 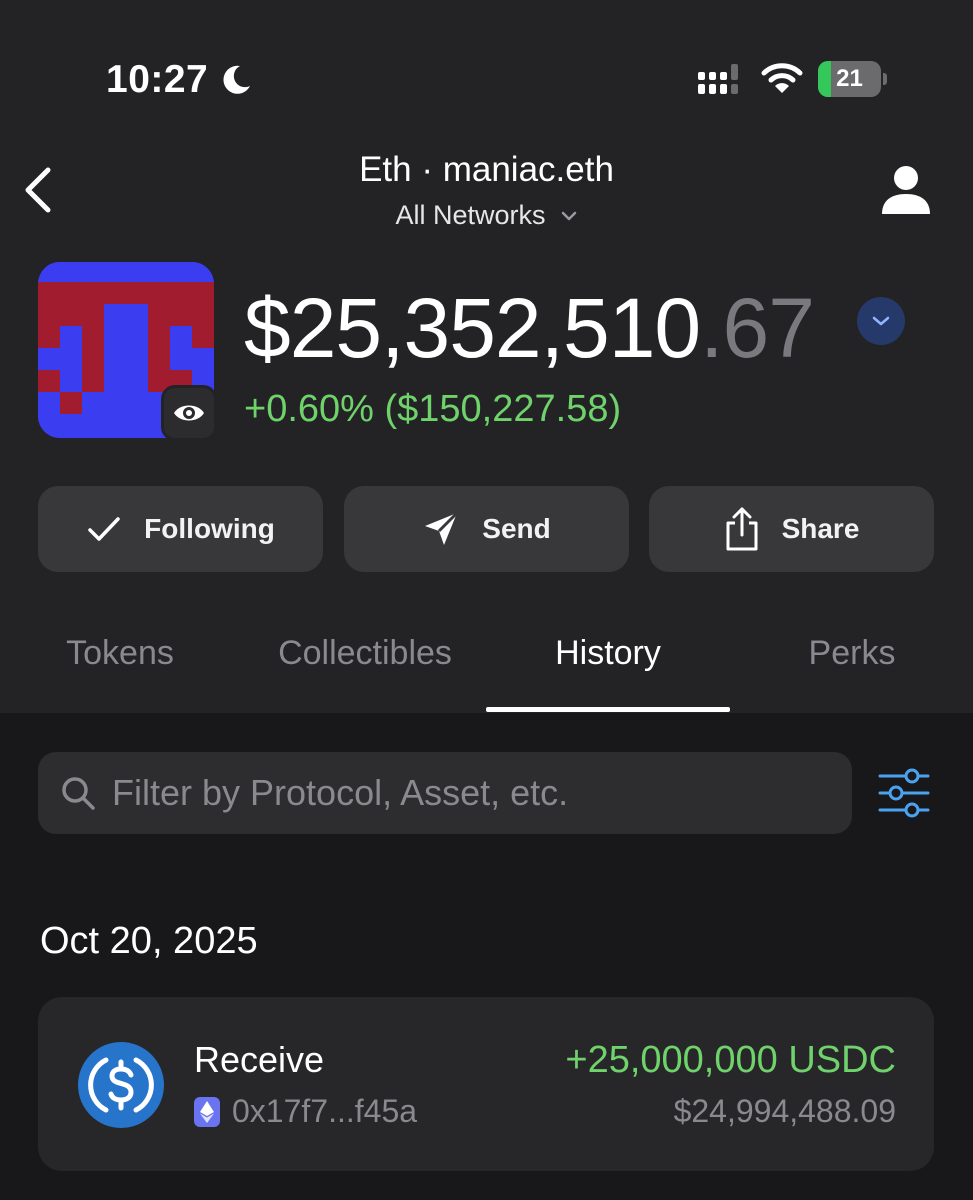 What do you see at coordinates (718, 79) in the screenshot?
I see `signal-icon` at bounding box center [718, 79].